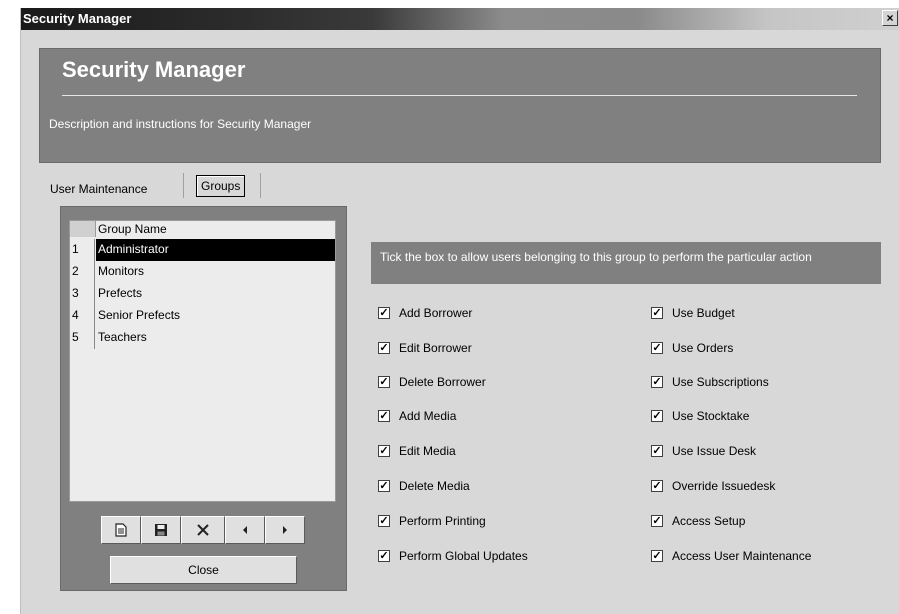 Image resolution: width=899 pixels, height=614 pixels. What do you see at coordinates (120, 293) in the screenshot?
I see `group-name: Prefects` at bounding box center [120, 293].